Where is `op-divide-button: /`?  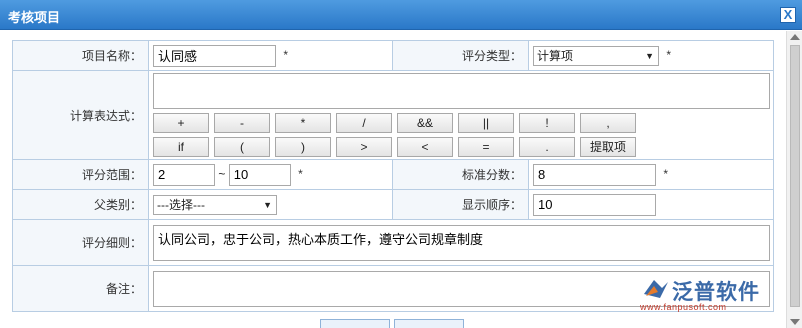
op-divide-button: / is located at coordinates (364, 123).